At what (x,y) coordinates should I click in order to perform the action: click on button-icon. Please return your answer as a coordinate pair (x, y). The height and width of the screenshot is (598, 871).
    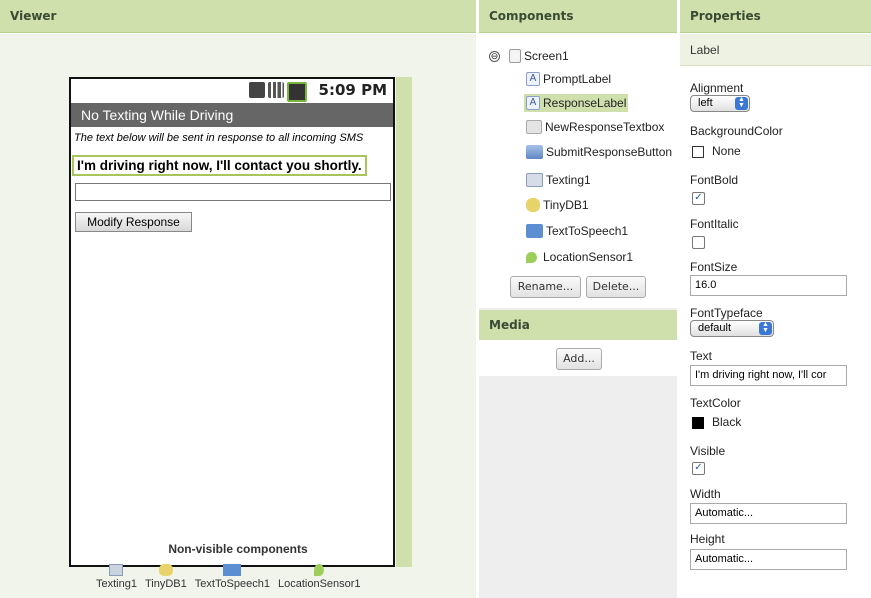
    Looking at the image, I should click on (534, 152).